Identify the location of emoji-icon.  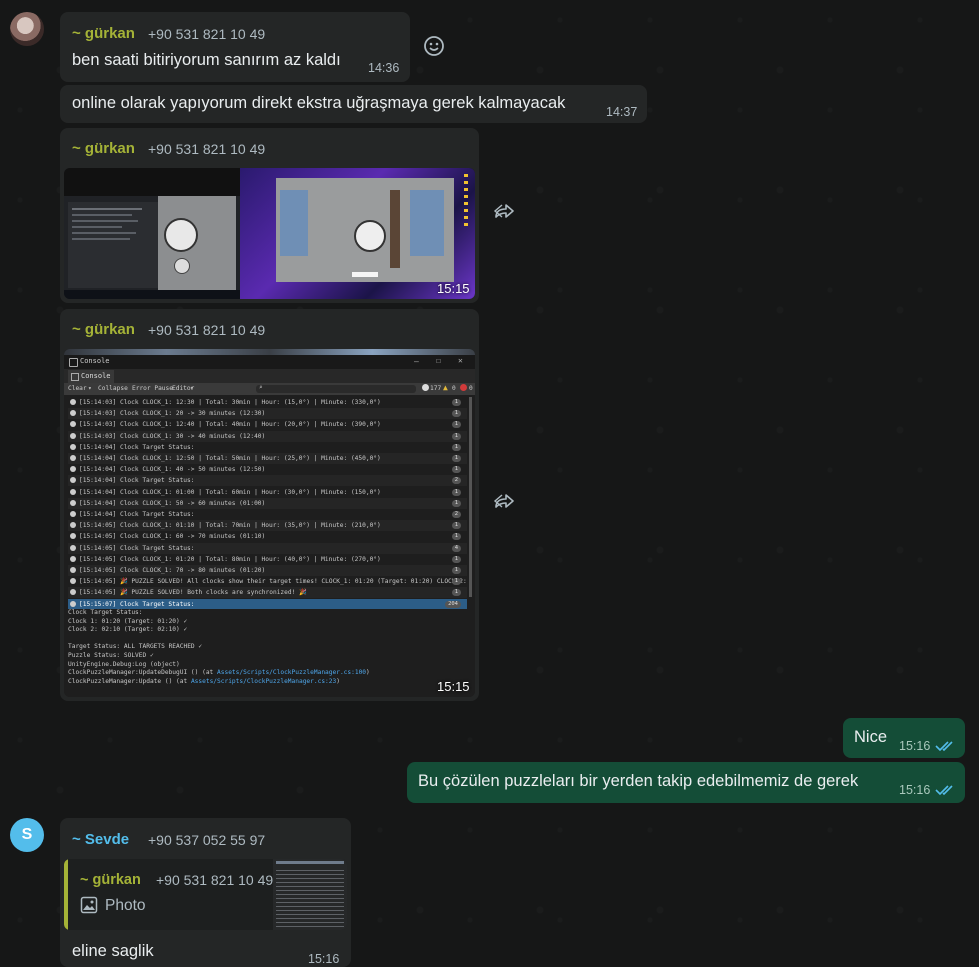
(434, 46).